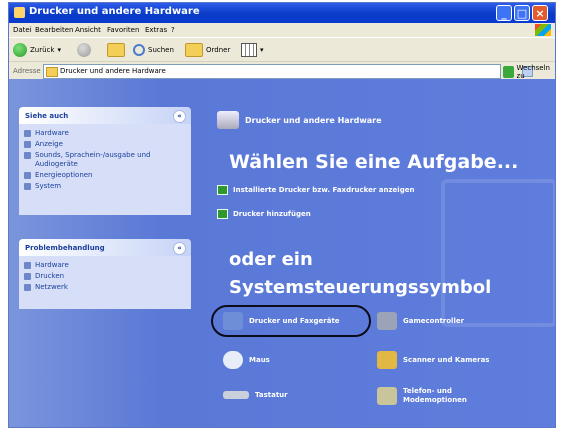  What do you see at coordinates (105, 277) in the screenshot?
I see `troubleshoot-item: Drucken` at bounding box center [105, 277].